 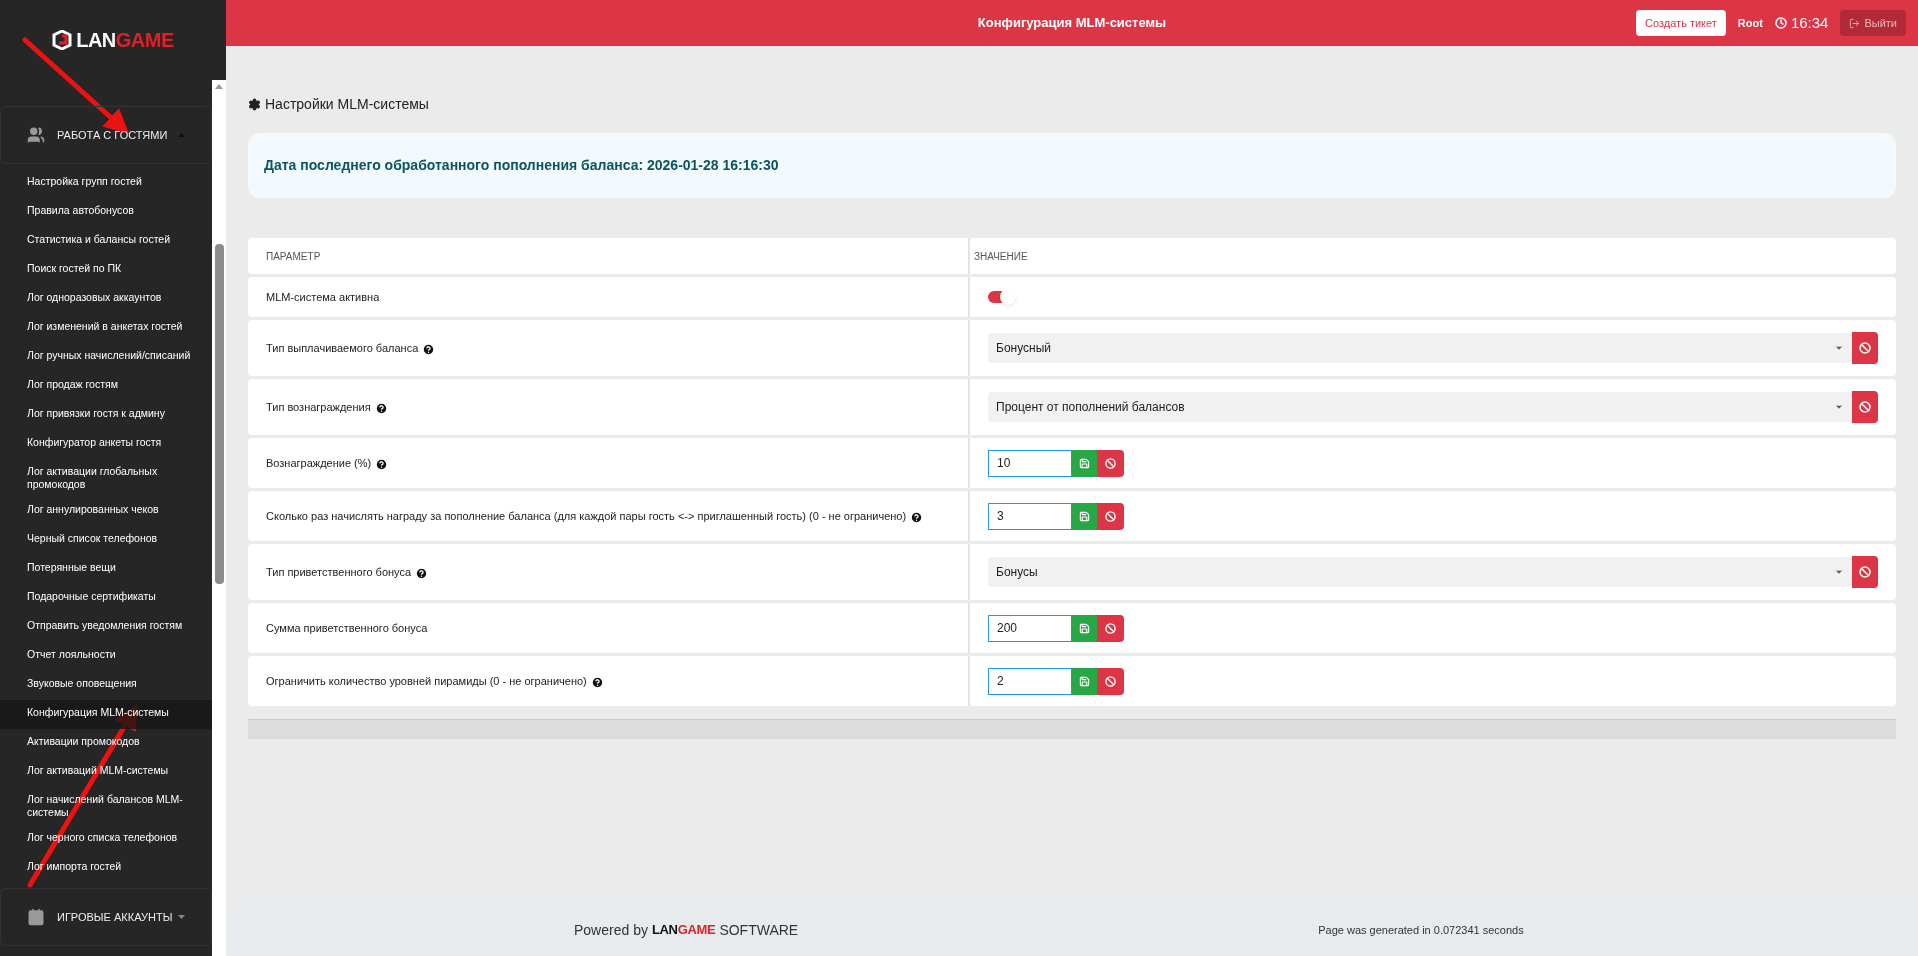 I want to click on logout-button: Выйти, so click(x=1873, y=23).